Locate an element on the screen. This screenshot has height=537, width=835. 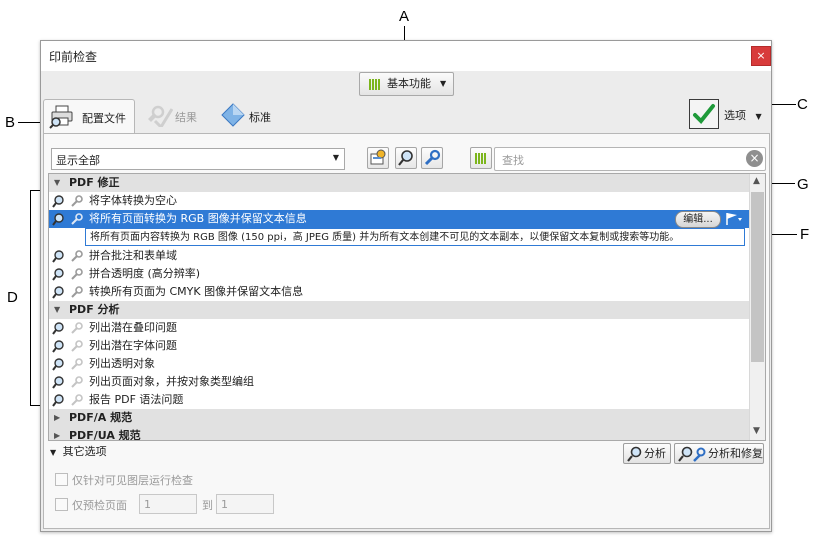
scroll-thumb is located at coordinates (757, 277).